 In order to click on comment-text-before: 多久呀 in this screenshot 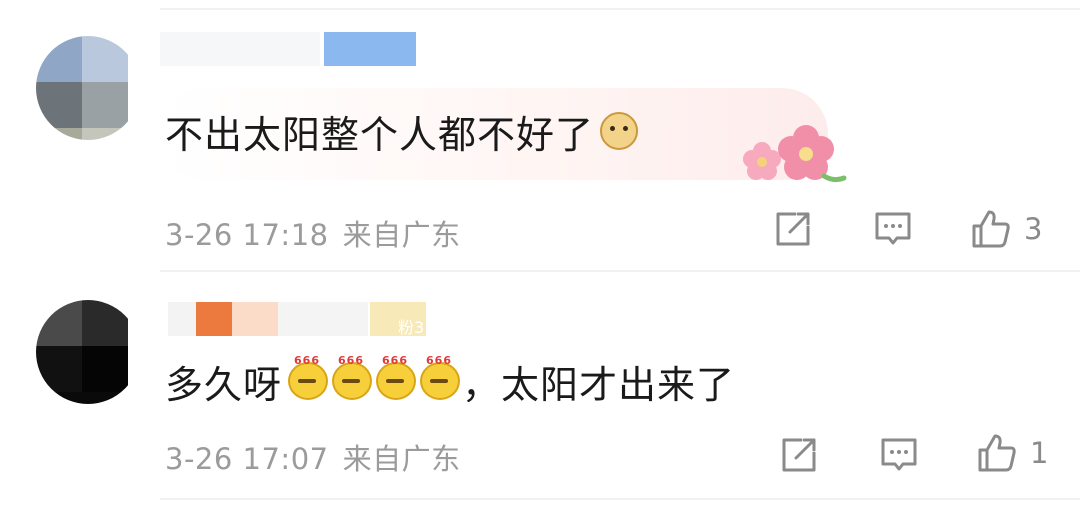, I will do `click(224, 384)`.